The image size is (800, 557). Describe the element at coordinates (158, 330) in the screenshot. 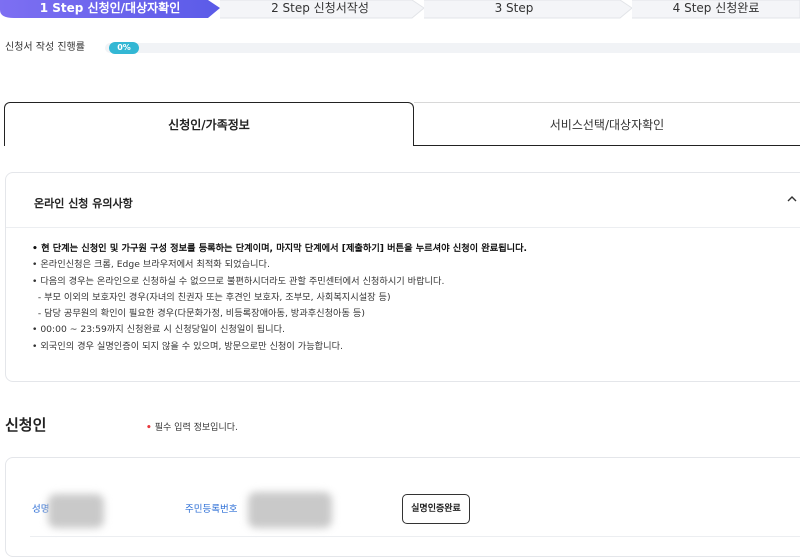

I see `notice-item: • 00:00 ~ 23:59까지 신청완료 시 신청당일이 신청일이 됩니다.` at that location.